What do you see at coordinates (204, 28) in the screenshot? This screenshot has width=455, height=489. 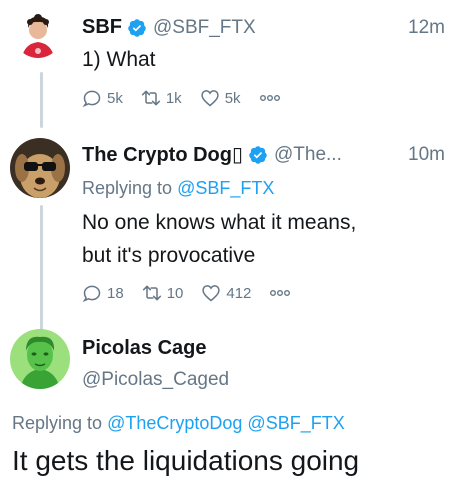 I see `handle: @SBF_FTX` at bounding box center [204, 28].